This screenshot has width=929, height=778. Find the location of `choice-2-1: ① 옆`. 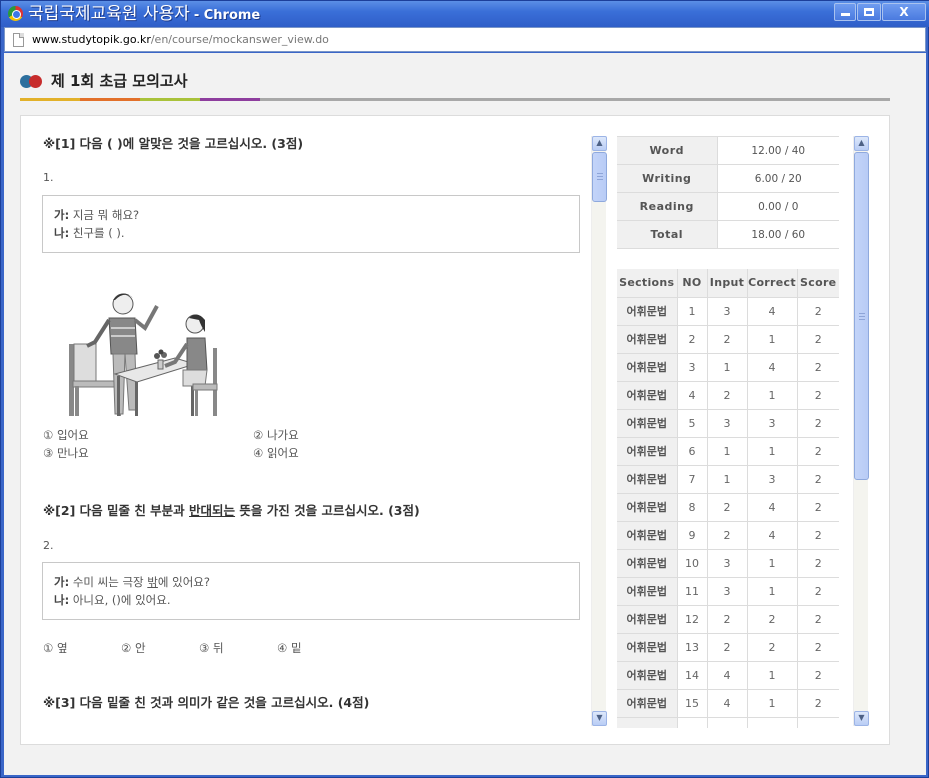

choice-2-1: ① 옆 is located at coordinates (55, 648).